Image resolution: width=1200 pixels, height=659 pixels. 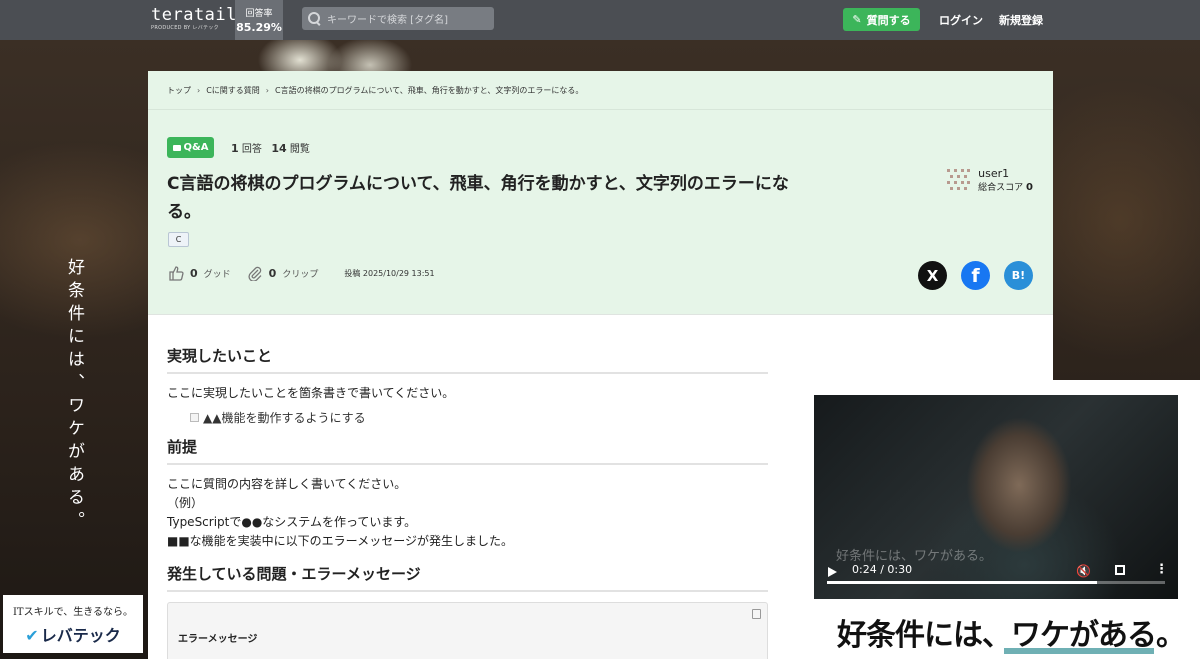 What do you see at coordinates (857, 19) in the screenshot?
I see `edit-icon: ✎` at bounding box center [857, 19].